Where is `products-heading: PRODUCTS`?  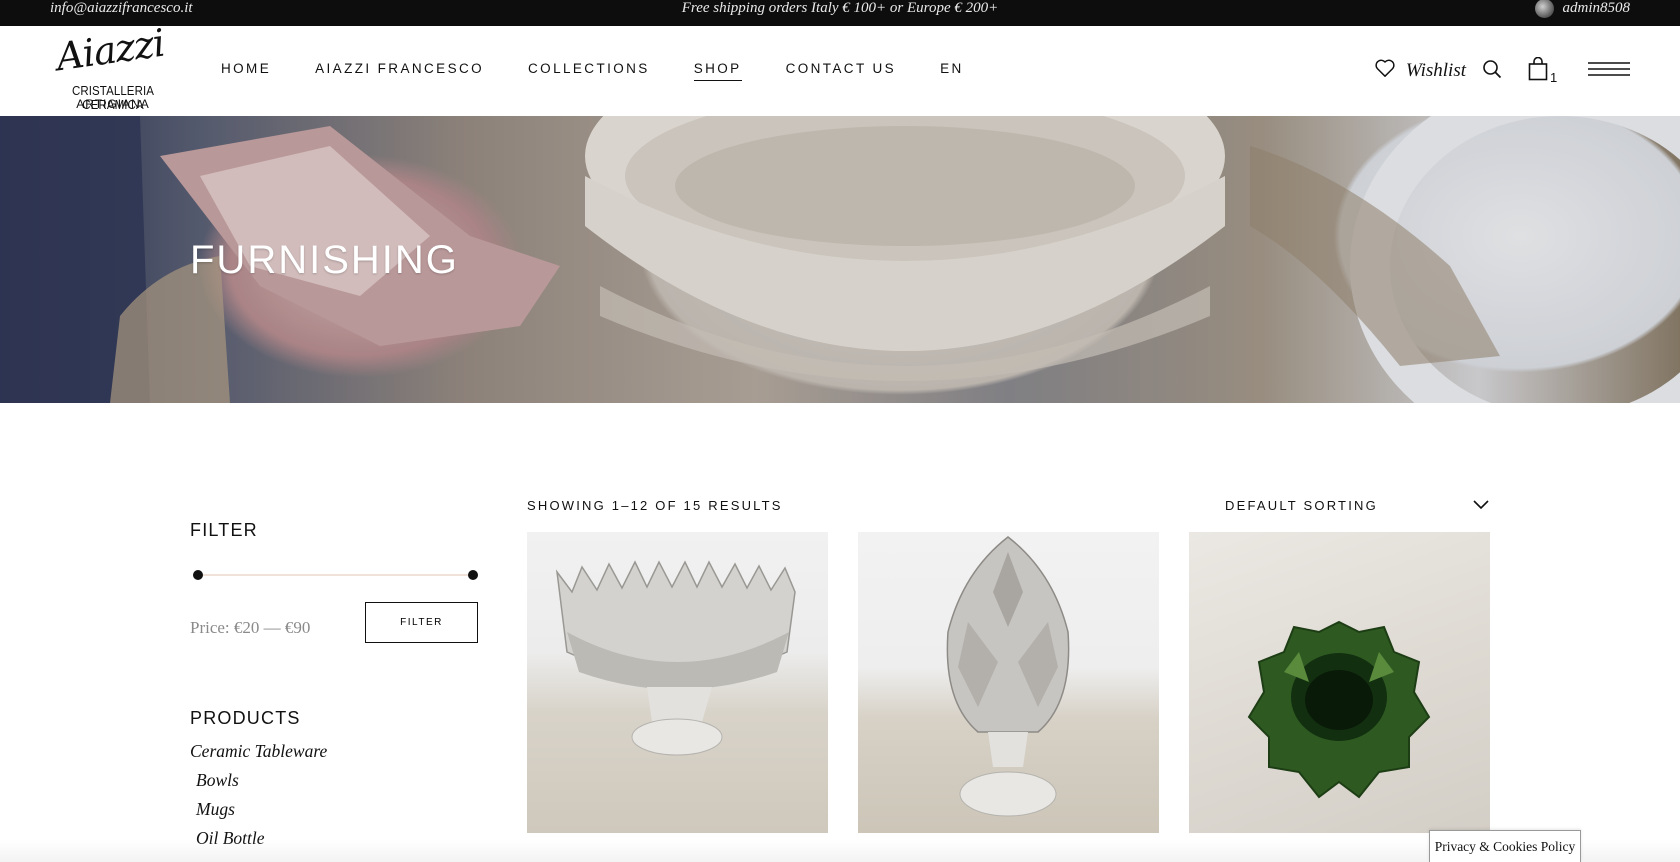 products-heading: PRODUCTS is located at coordinates (245, 718).